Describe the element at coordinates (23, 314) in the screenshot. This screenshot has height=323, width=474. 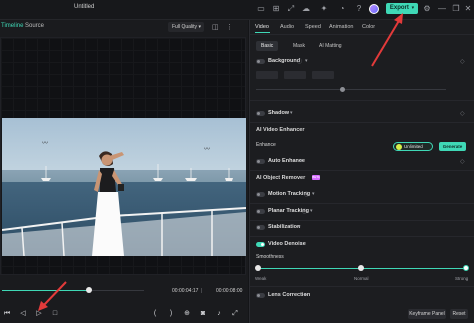
I see `previous-frame-icon: ◁` at that location.